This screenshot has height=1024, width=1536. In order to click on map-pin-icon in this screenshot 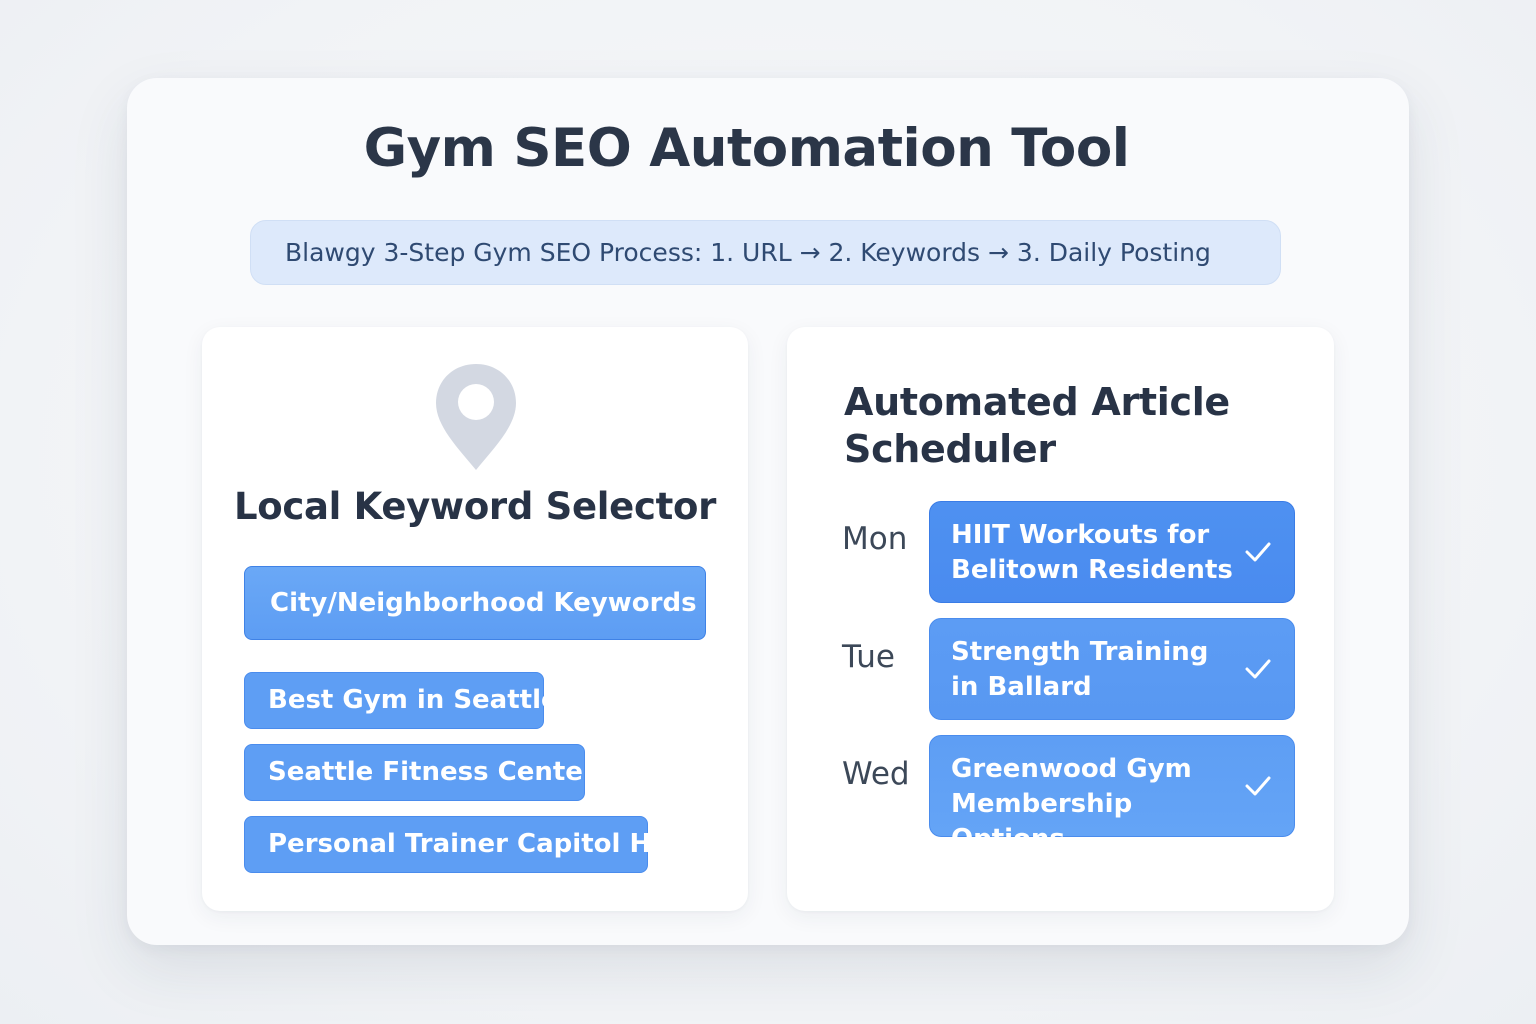, I will do `click(476, 417)`.